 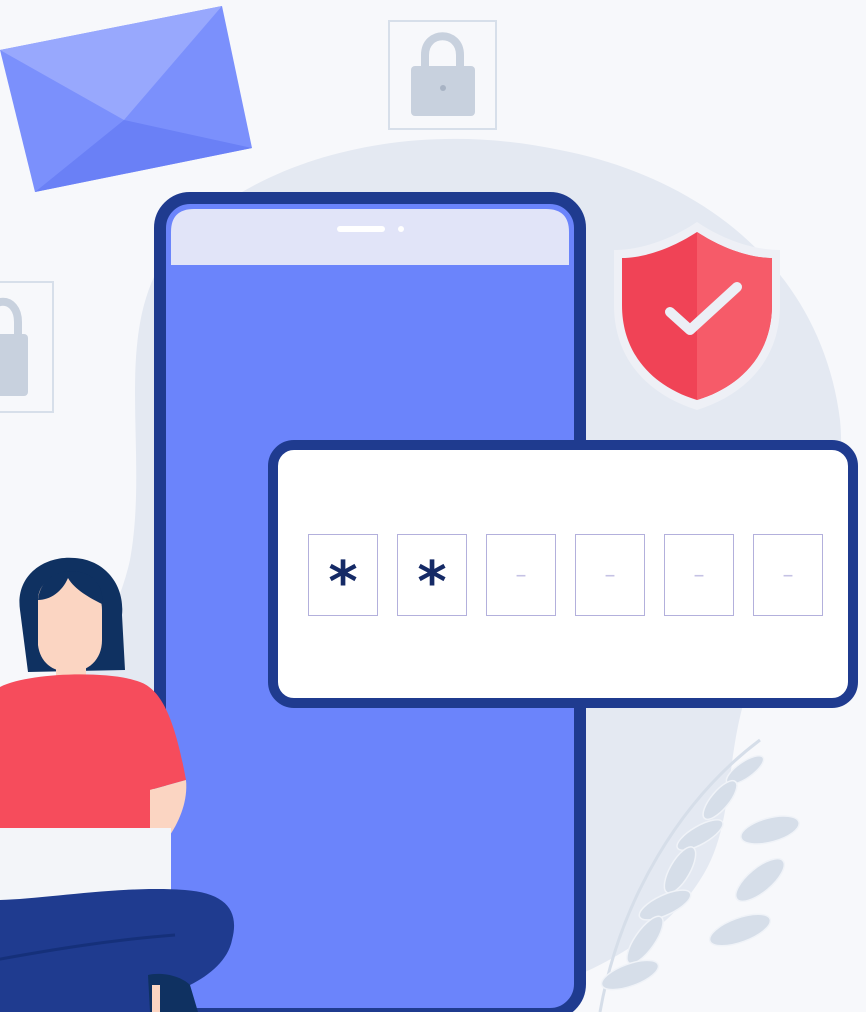 I want to click on otp-digit-6: –, so click(x=788, y=575).